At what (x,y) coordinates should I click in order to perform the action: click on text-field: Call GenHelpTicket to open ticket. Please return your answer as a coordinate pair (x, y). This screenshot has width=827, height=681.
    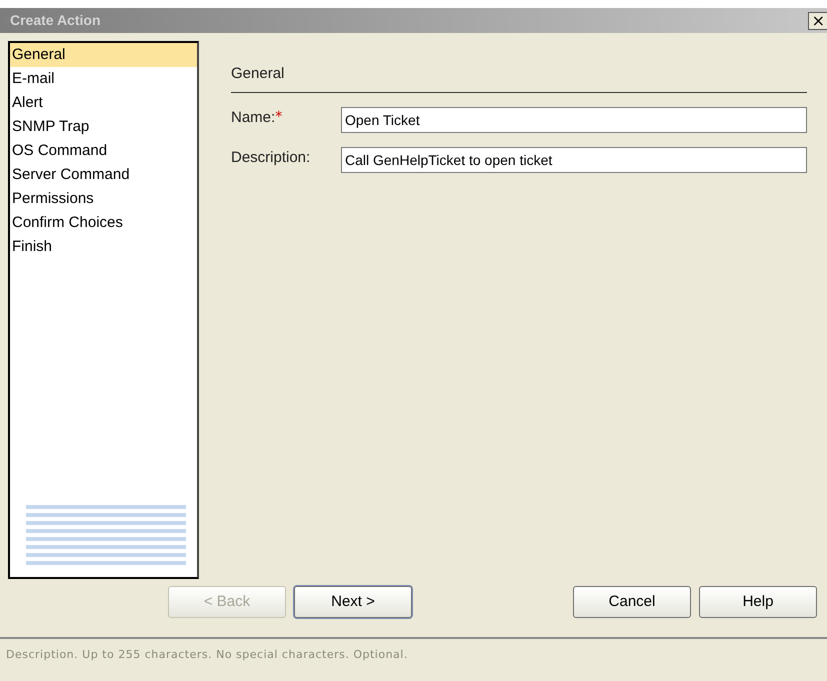
    Looking at the image, I should click on (574, 159).